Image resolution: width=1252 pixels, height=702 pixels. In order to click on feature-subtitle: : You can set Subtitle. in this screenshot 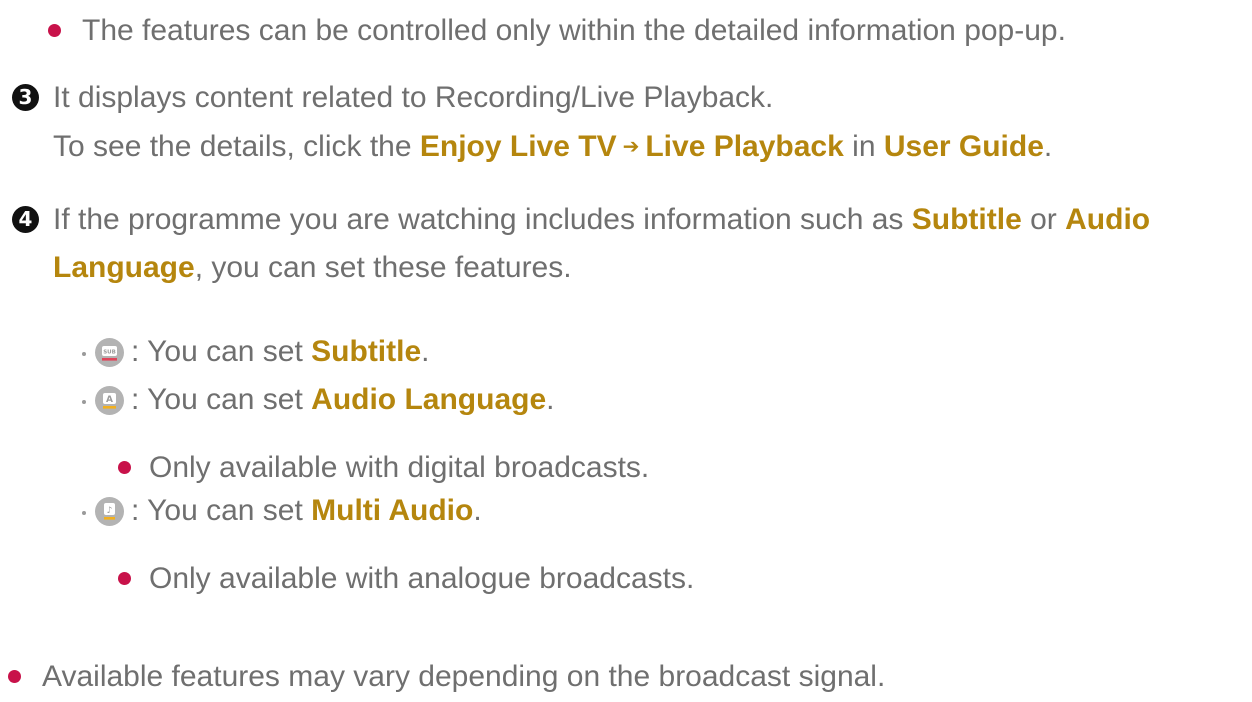, I will do `click(280, 351)`.